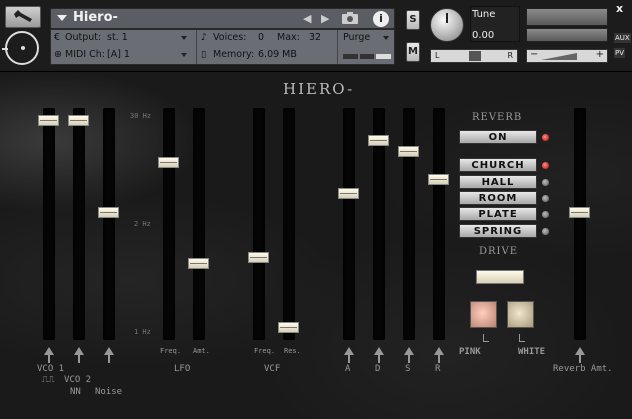 The image size is (632, 419). Describe the element at coordinates (201, 351) in the screenshot. I see `lfo-amt-label: Amt.` at that location.